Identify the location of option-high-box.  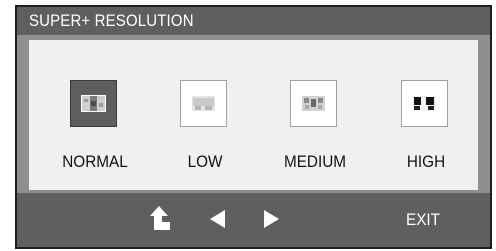
(424, 103).